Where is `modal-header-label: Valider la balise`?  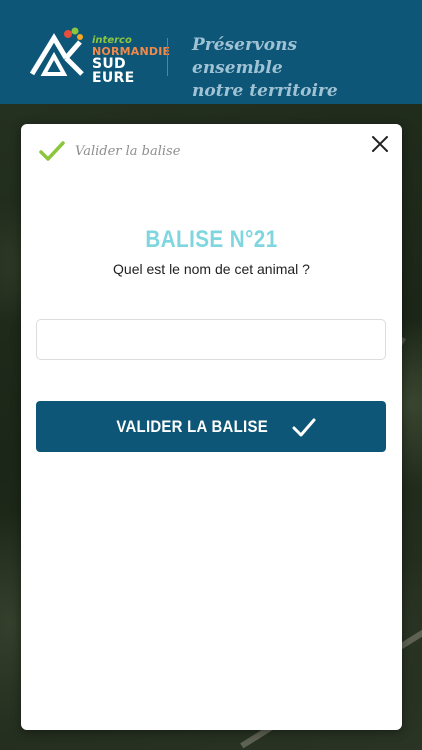 modal-header-label: Valider la balise is located at coordinates (128, 151).